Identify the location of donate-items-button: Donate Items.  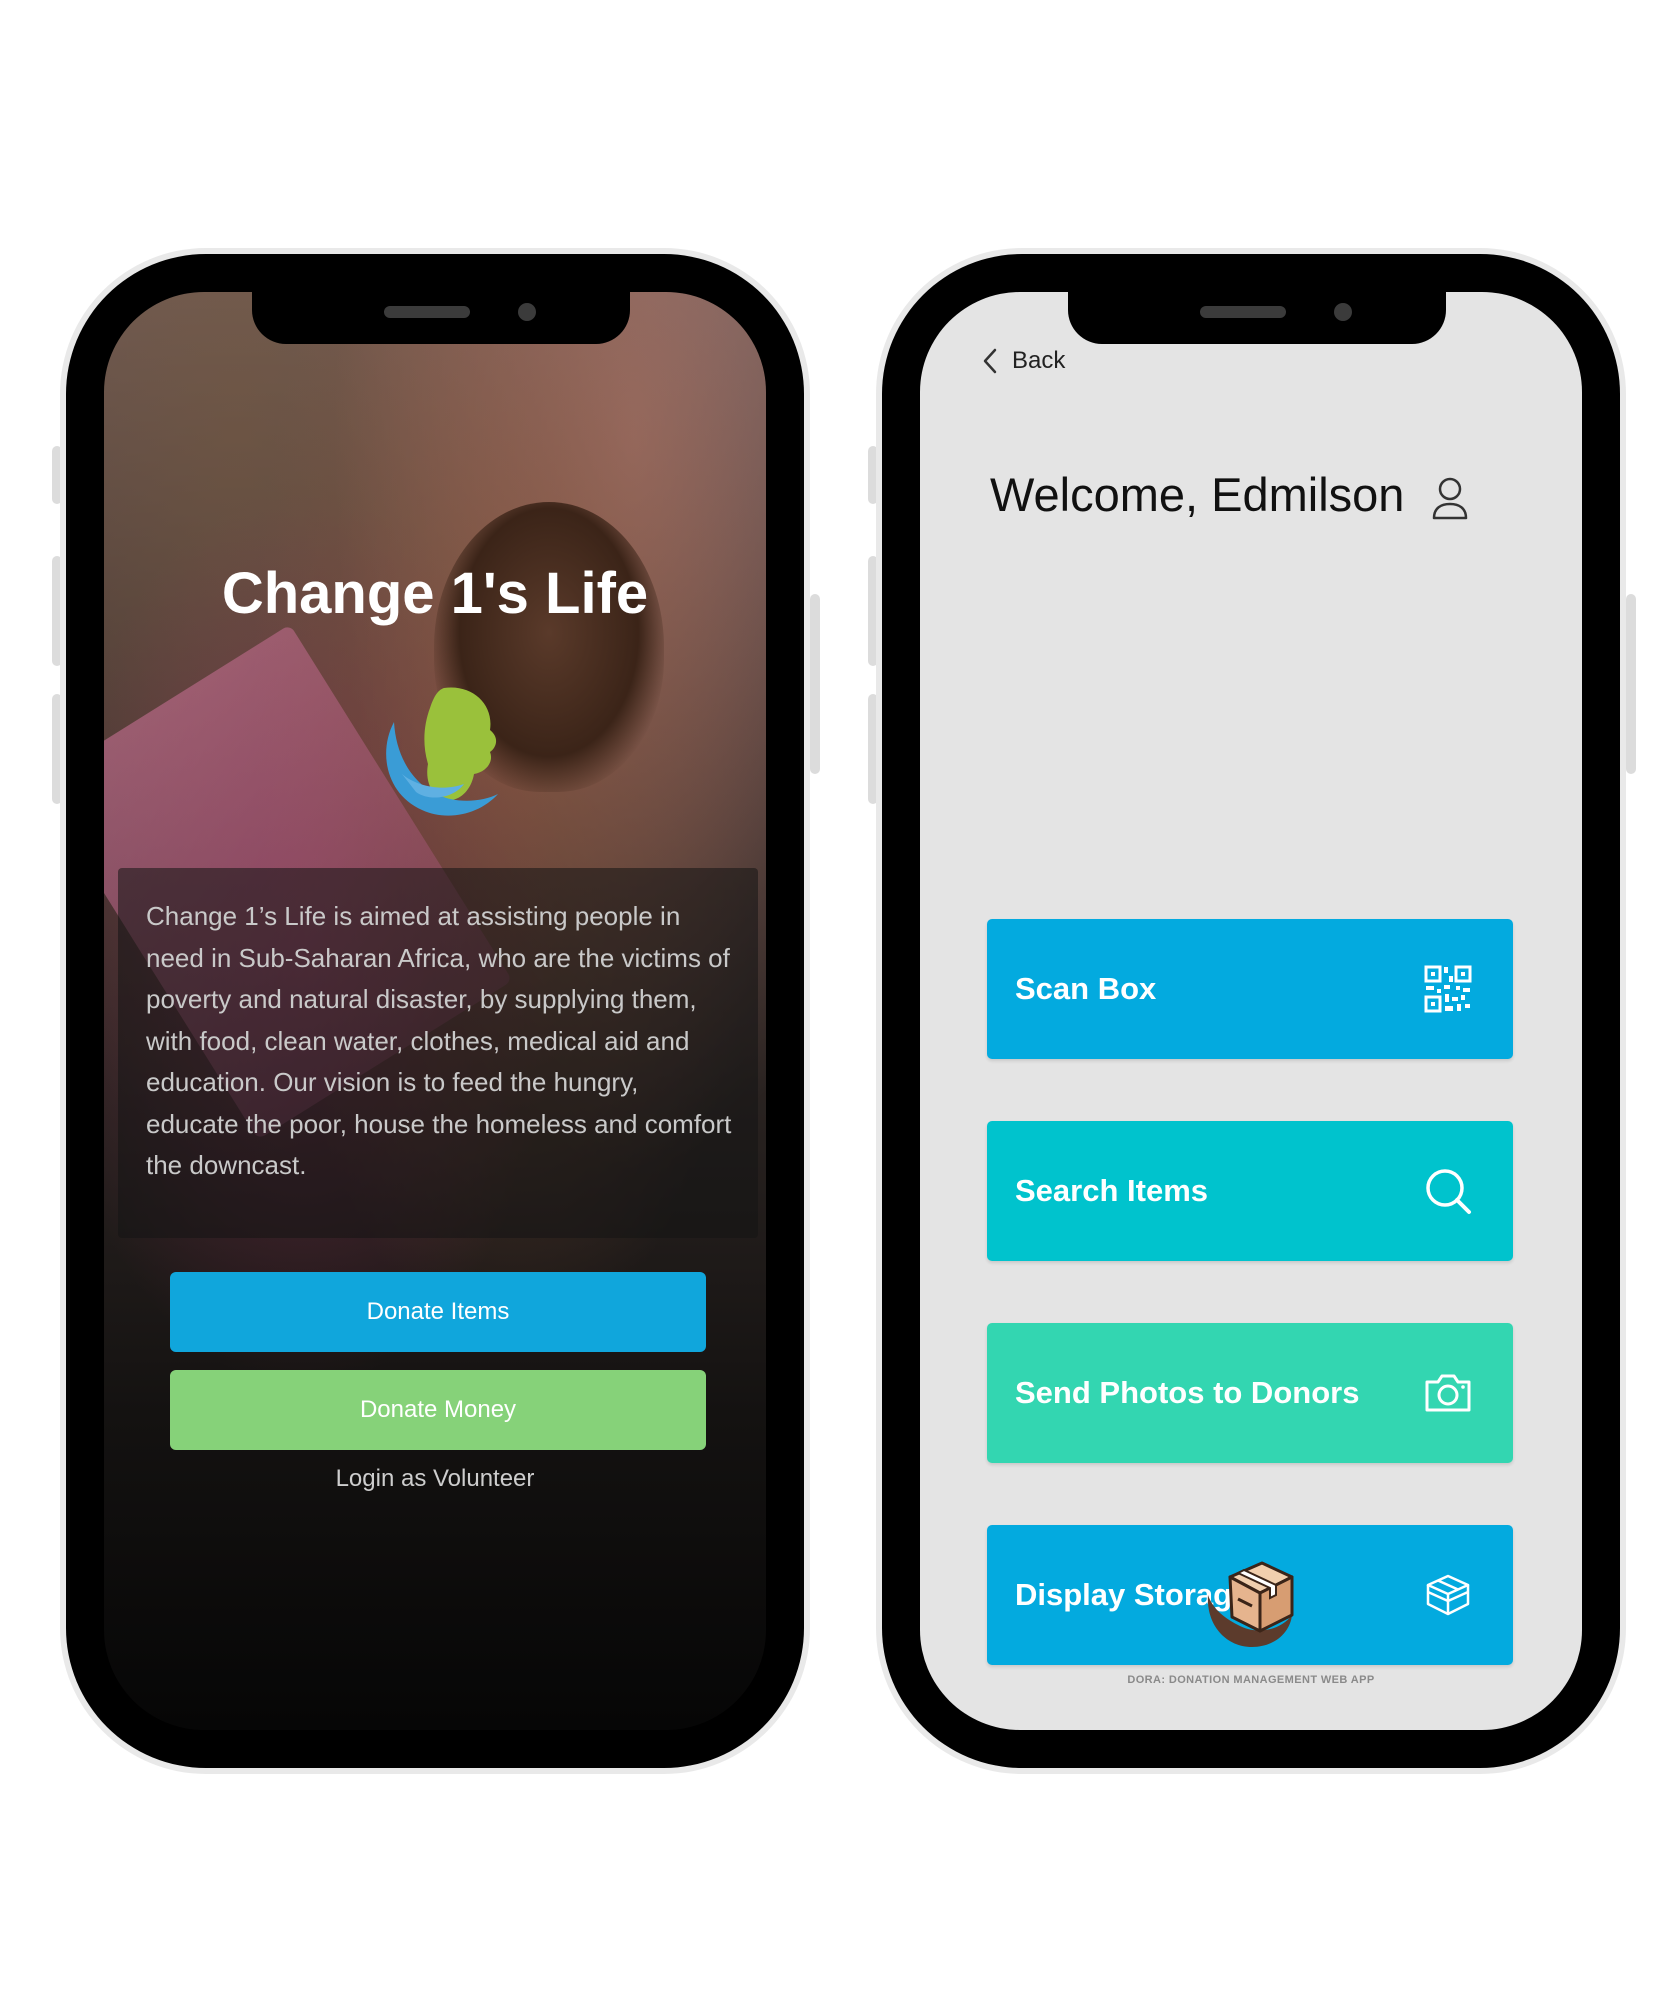
(438, 1312).